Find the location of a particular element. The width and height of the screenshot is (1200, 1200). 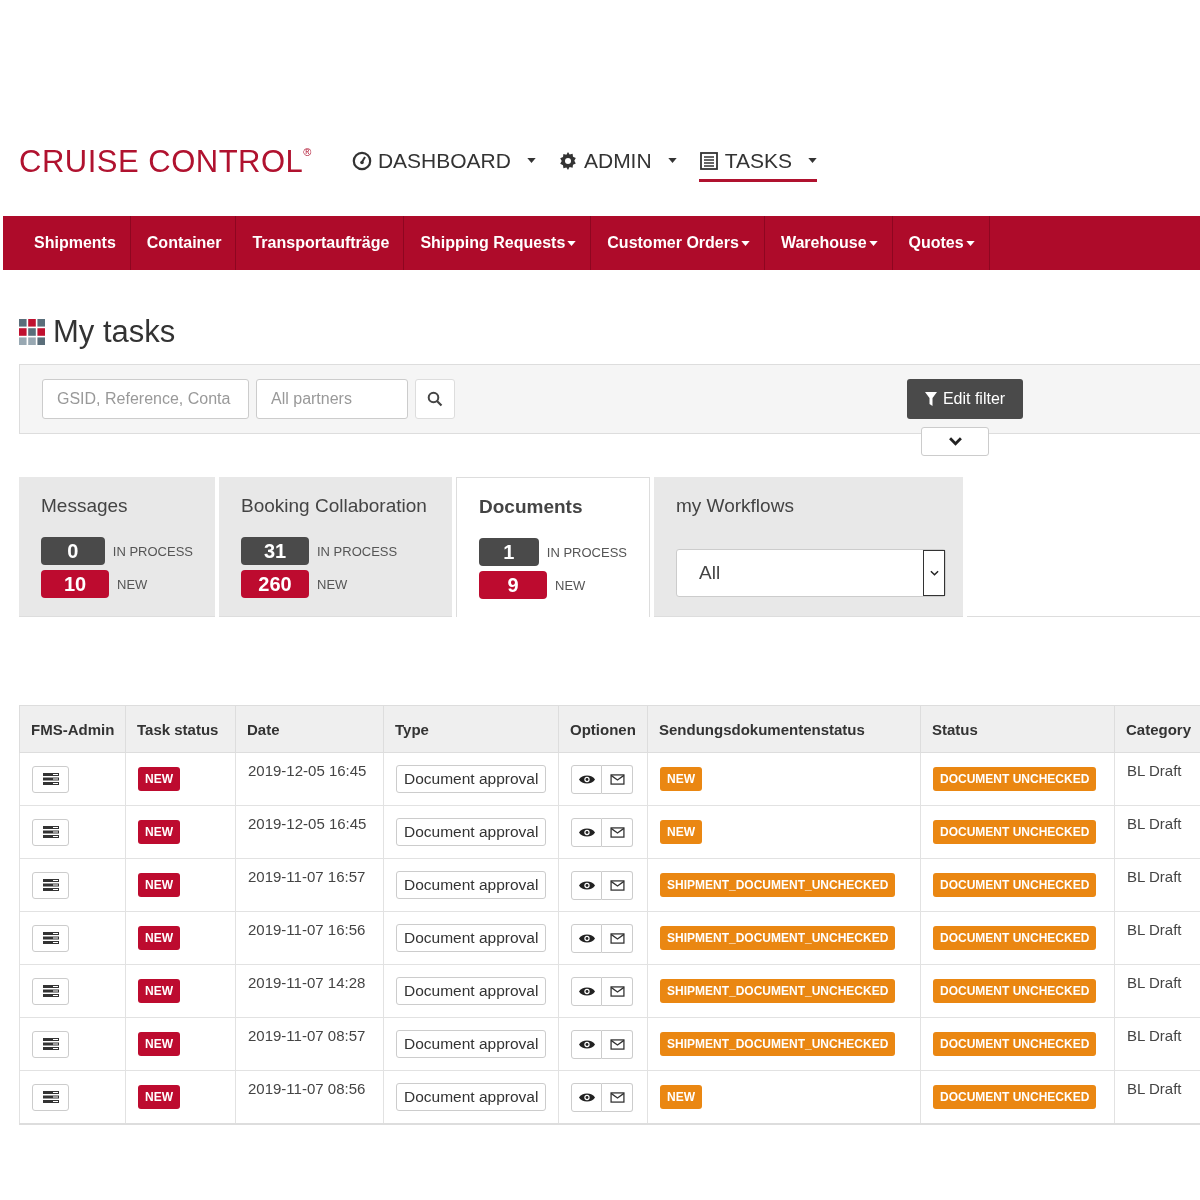

search-field: GSID, Reference, Conta is located at coordinates (145, 399).